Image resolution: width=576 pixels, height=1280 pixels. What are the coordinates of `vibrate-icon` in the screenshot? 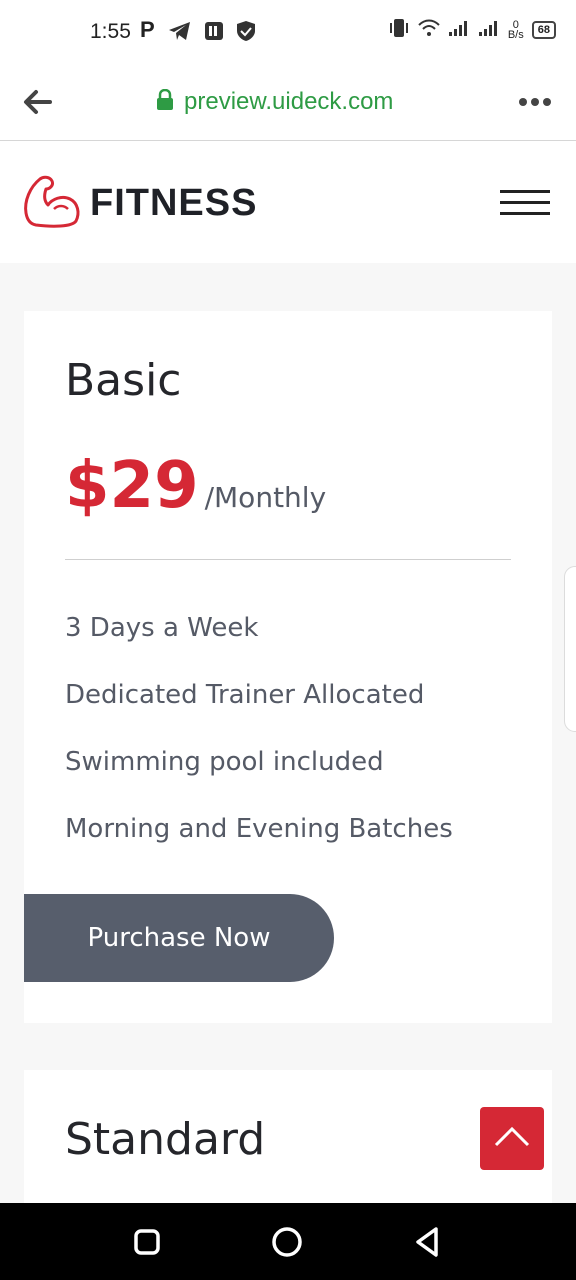 It's located at (399, 29).